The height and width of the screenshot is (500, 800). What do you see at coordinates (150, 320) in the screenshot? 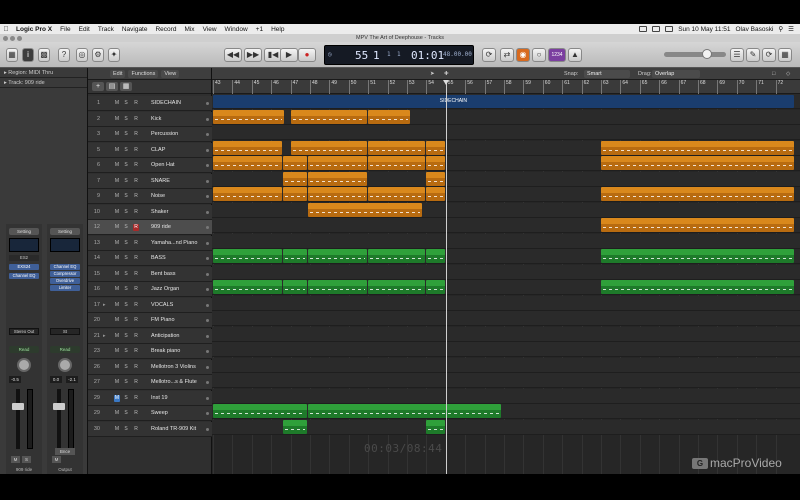
I see `track-row: 20 M S R FM Piano` at bounding box center [150, 320].